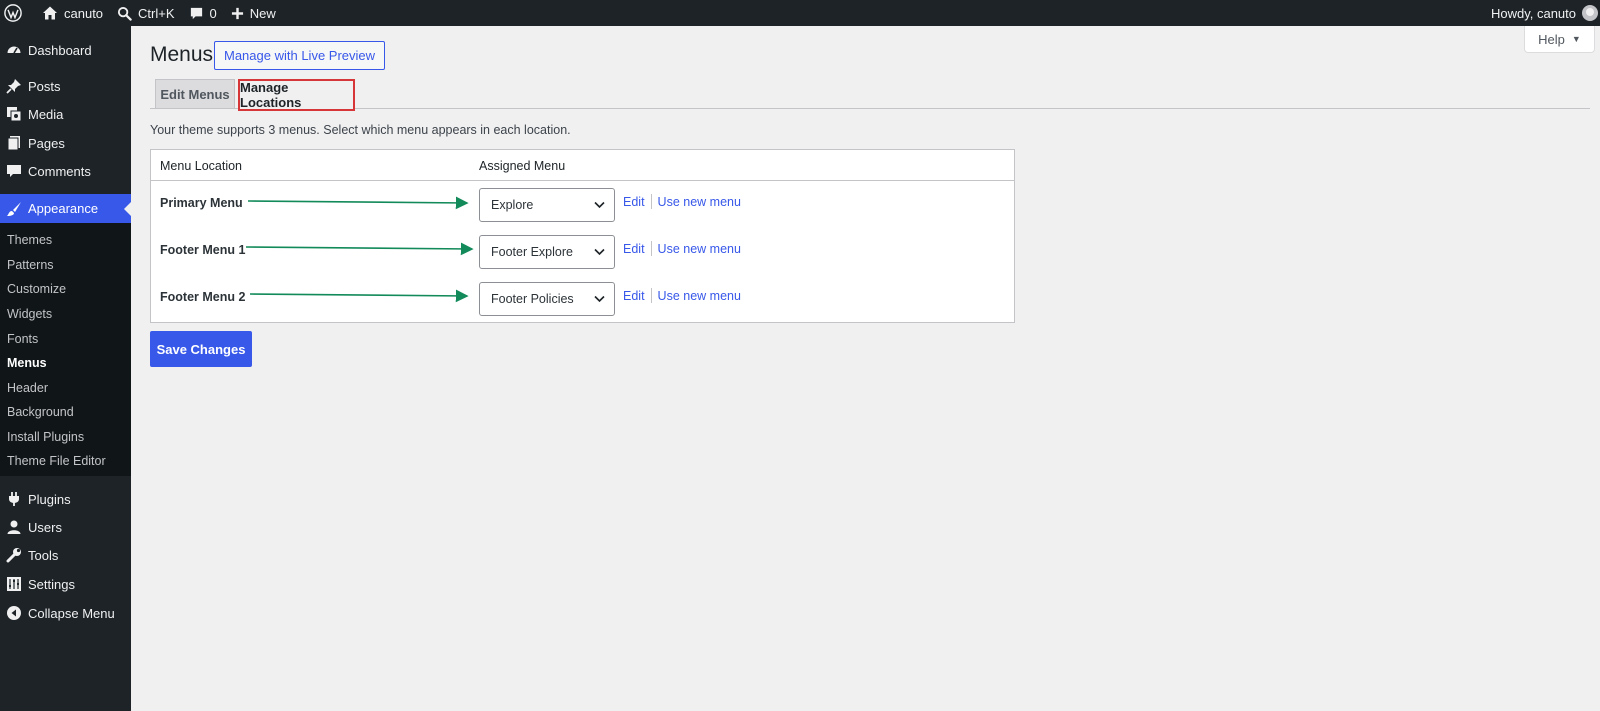 The height and width of the screenshot is (711, 1600). What do you see at coordinates (512, 205) in the screenshot?
I see `selected-menu-value: Explore` at bounding box center [512, 205].